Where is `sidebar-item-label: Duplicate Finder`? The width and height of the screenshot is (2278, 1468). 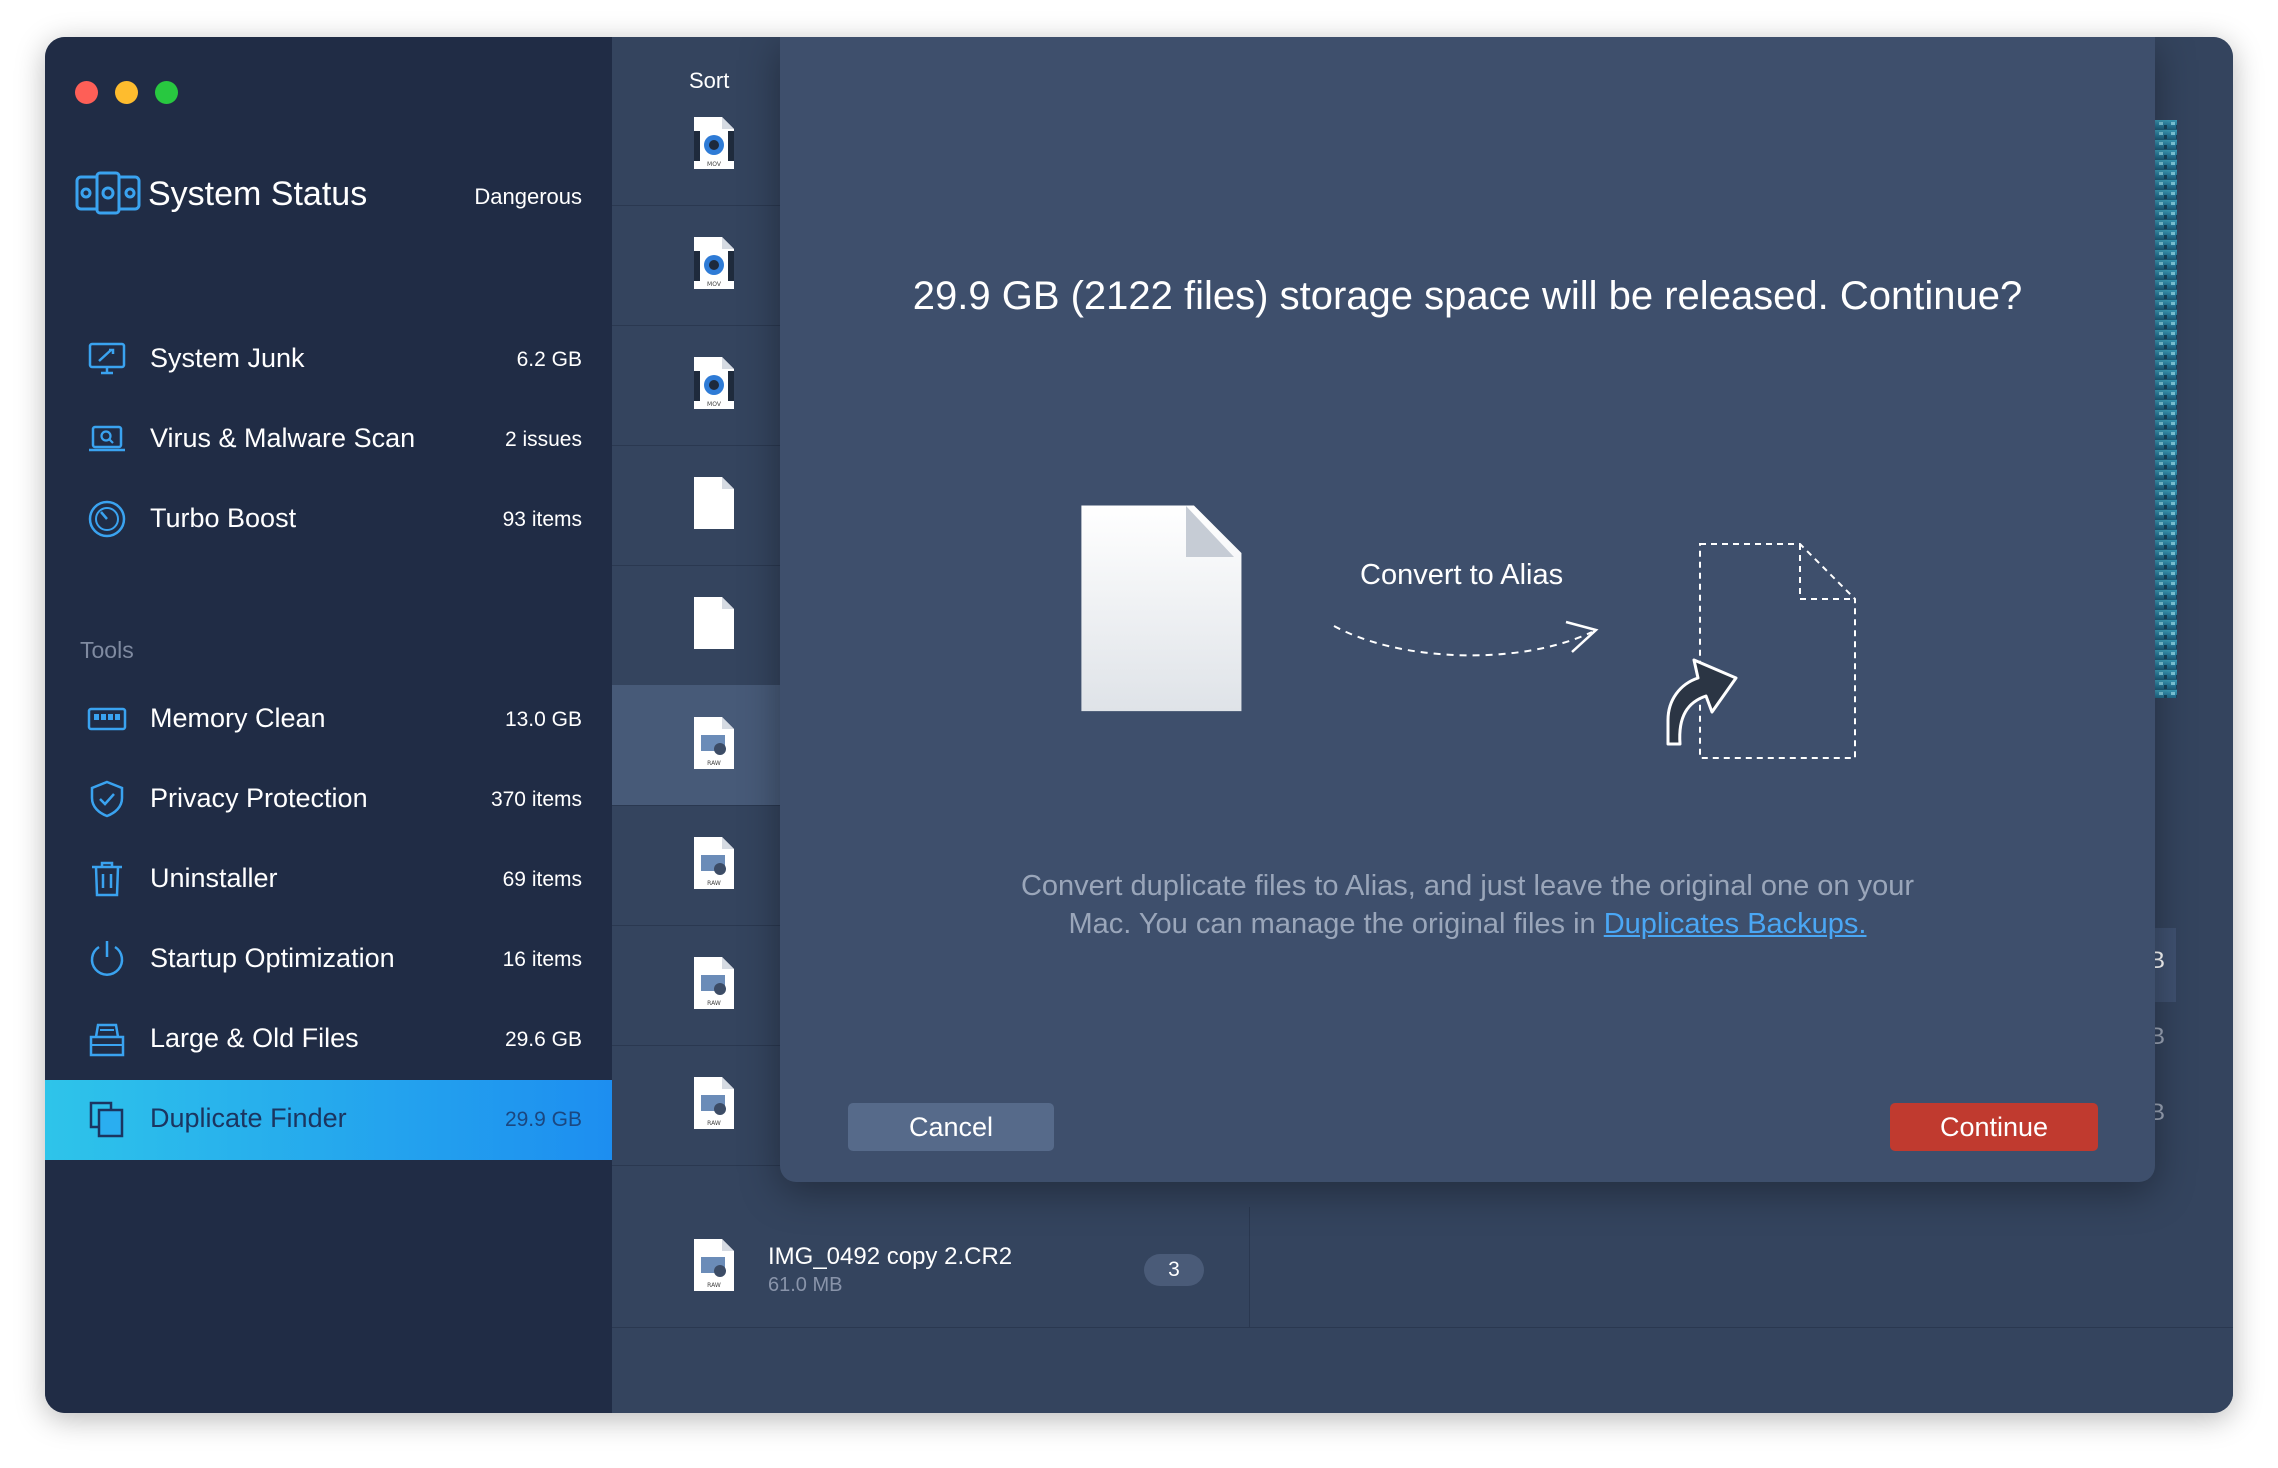
sidebar-item-label: Duplicate Finder is located at coordinates (248, 1118).